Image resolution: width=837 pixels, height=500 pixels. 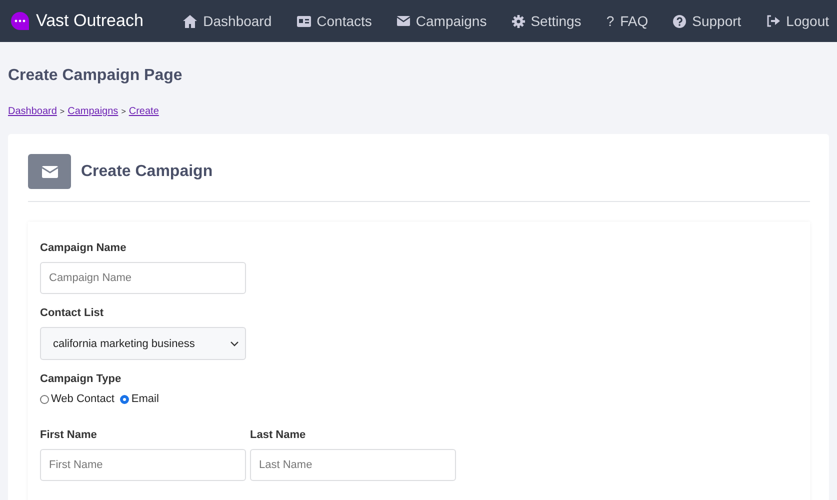 What do you see at coordinates (93, 111) in the screenshot?
I see `breadcrumb-link: Campaigns` at bounding box center [93, 111].